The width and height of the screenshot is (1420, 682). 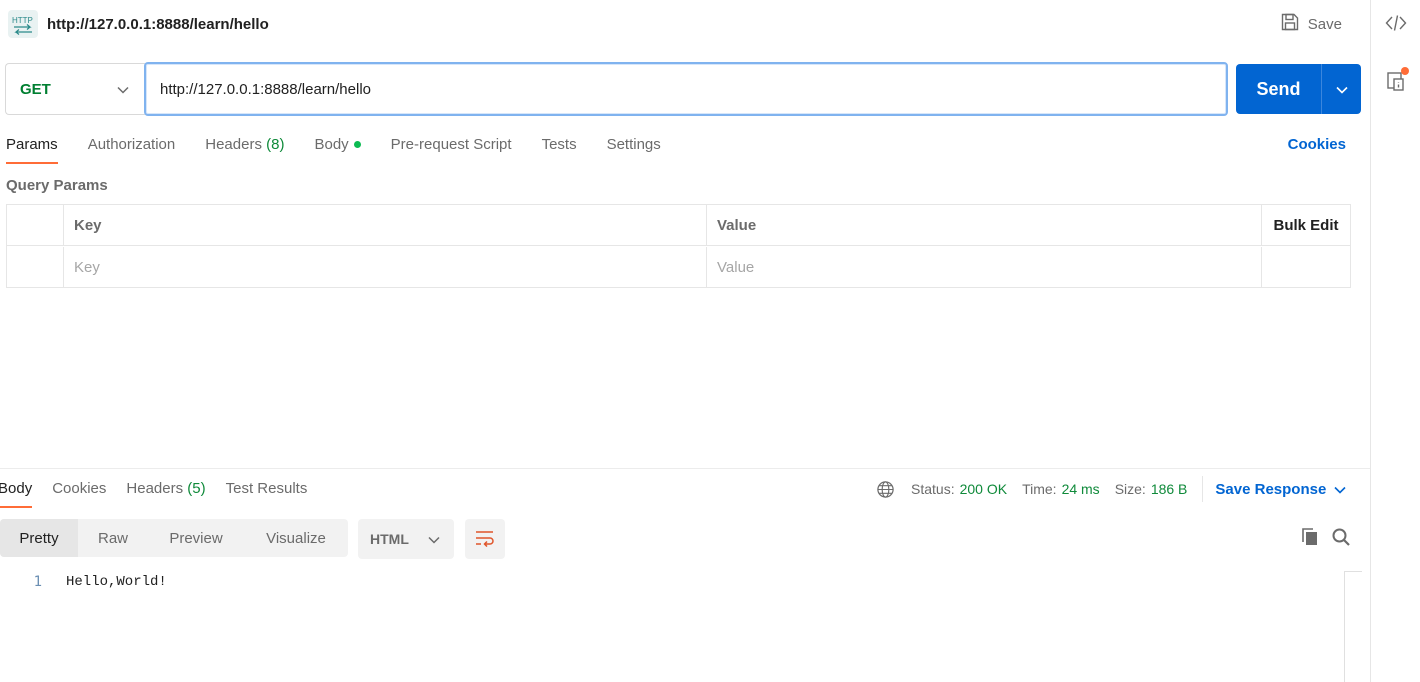 I want to click on bulk-edit-button: Bulk Edit, so click(x=1305, y=225).